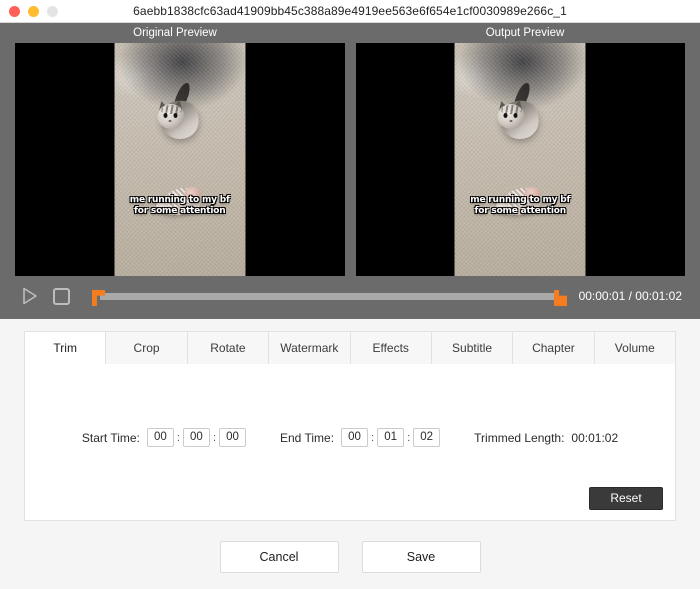 Image resolution: width=700 pixels, height=589 pixels. I want to click on original-video-frame: me running to my bf for some attention, so click(180, 159).